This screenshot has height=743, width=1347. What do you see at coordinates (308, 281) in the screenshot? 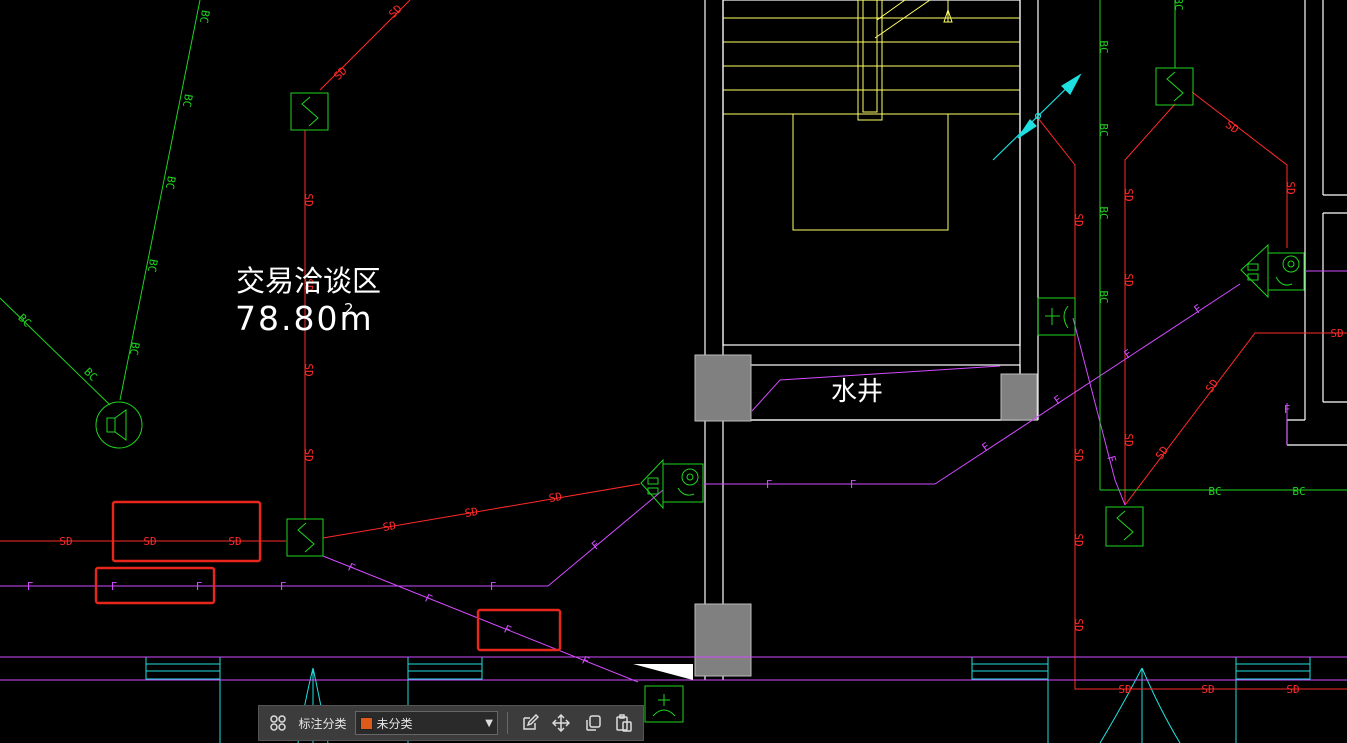
I see `room-name-label: 交易洽谈区` at bounding box center [308, 281].